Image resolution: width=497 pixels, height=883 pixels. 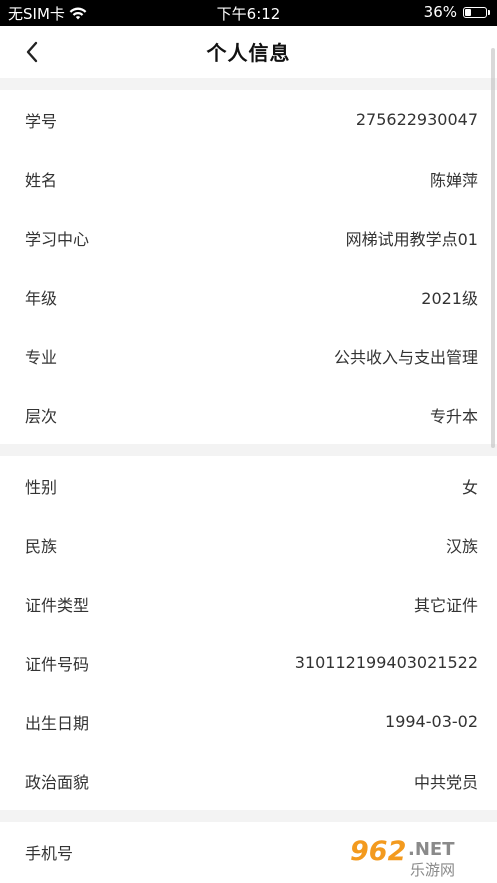 What do you see at coordinates (57, 239) in the screenshot?
I see `row-label: 学习中心` at bounding box center [57, 239].